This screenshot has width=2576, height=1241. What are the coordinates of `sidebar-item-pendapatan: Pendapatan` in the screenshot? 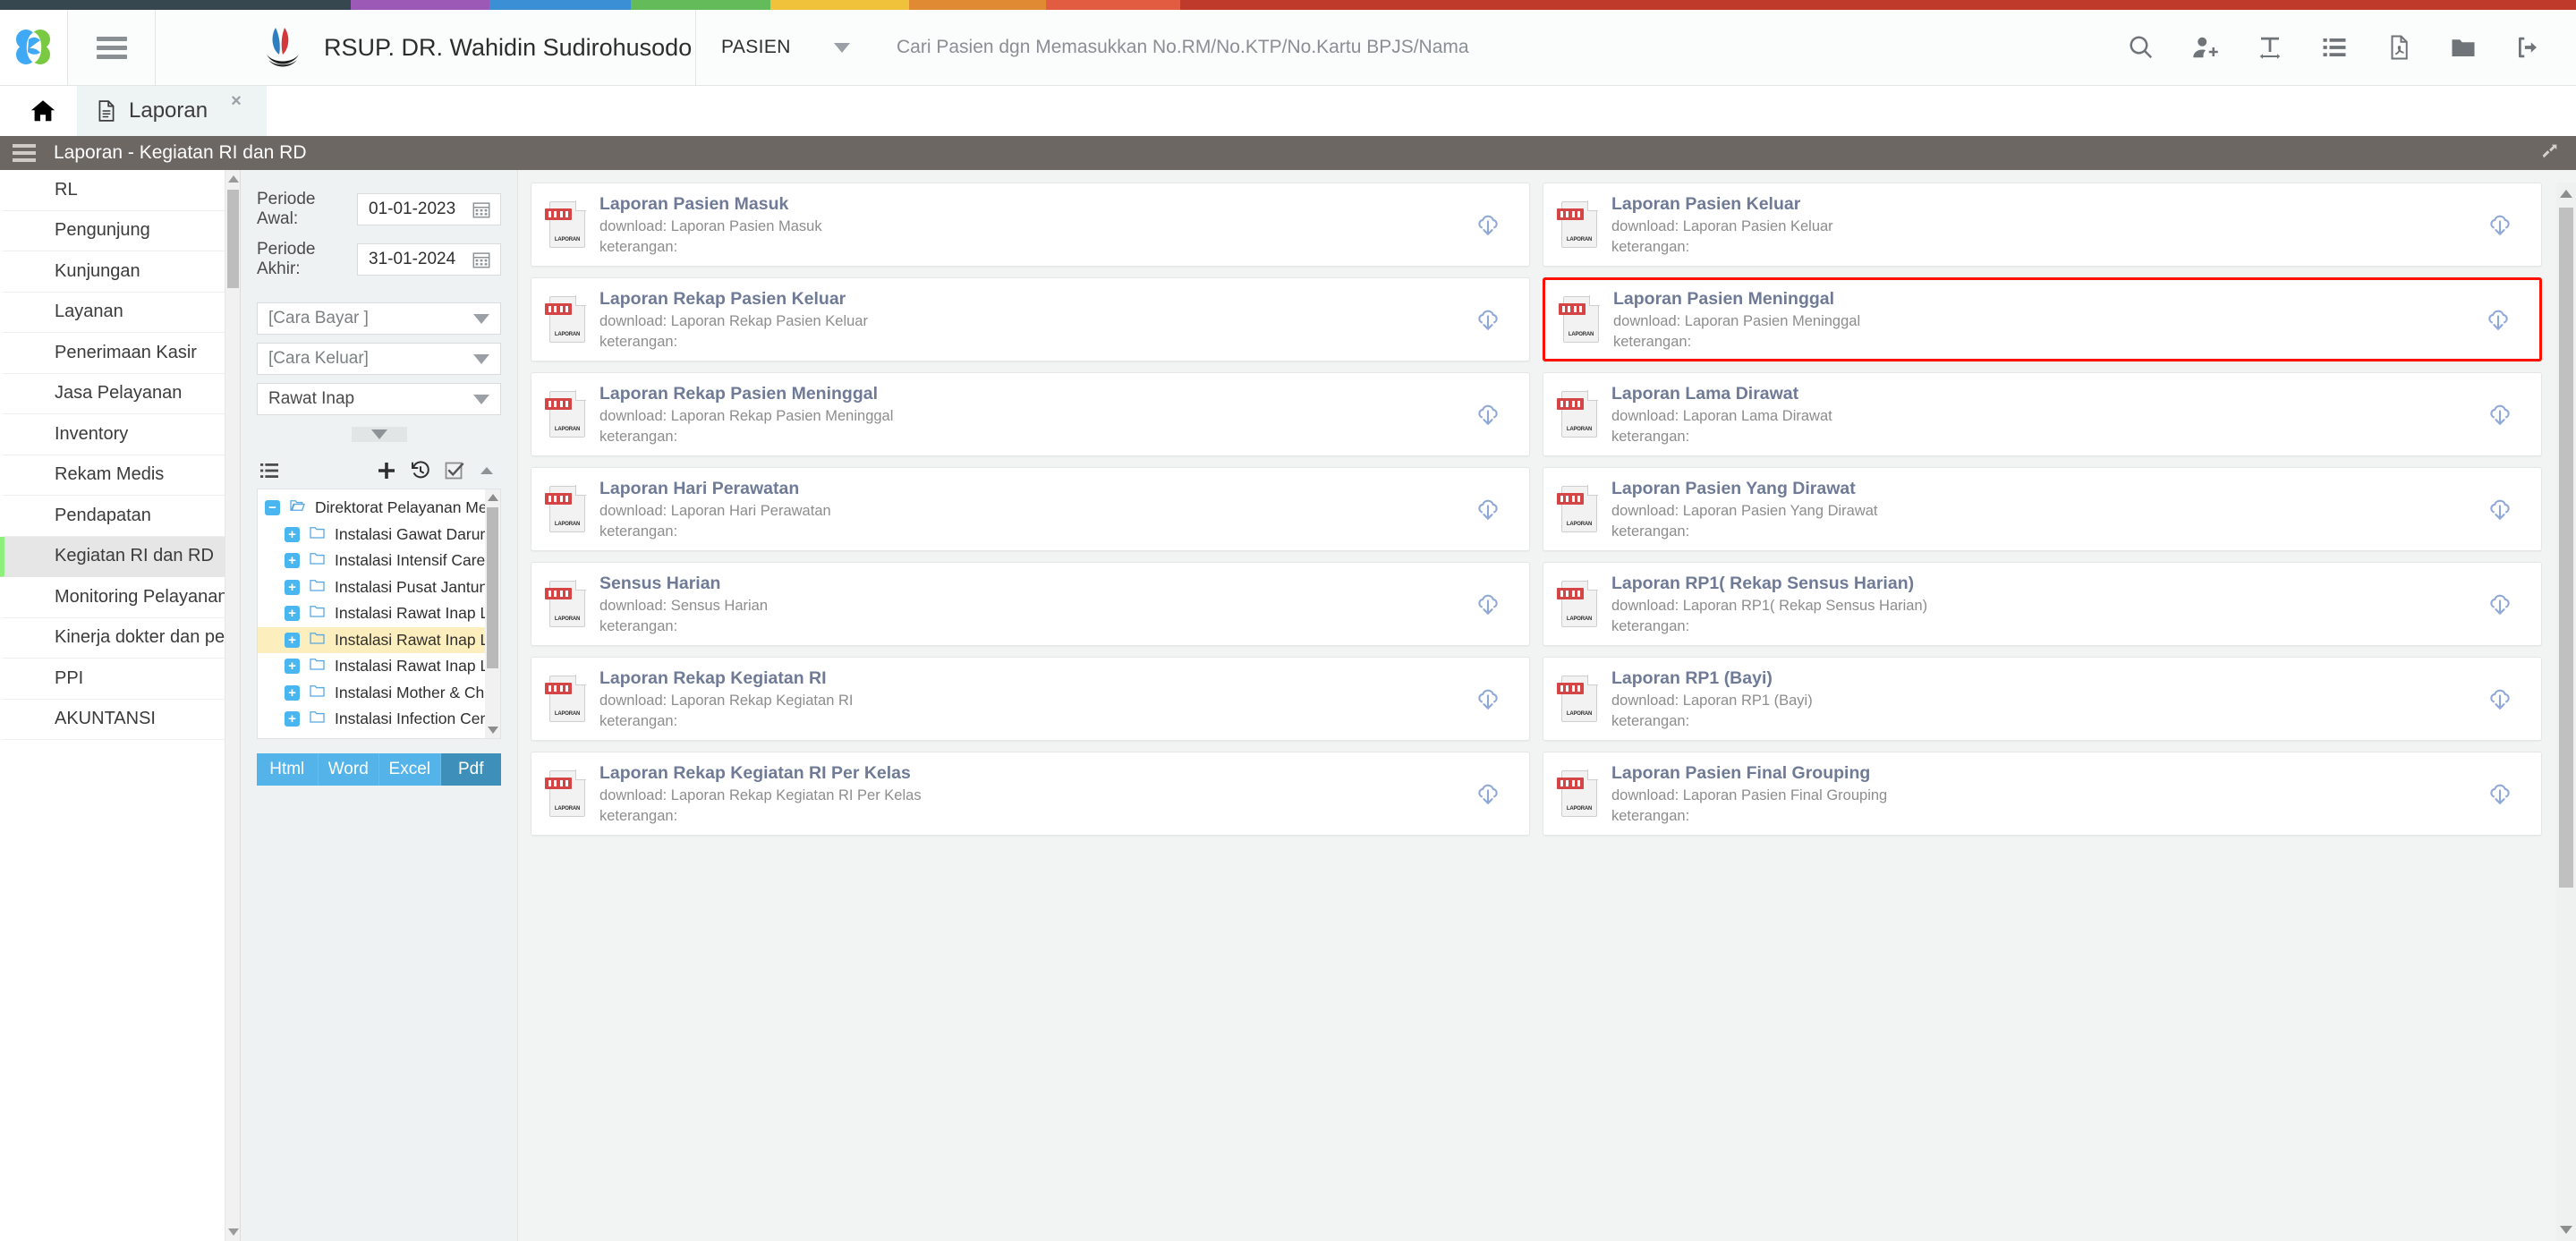 It's located at (112, 516).